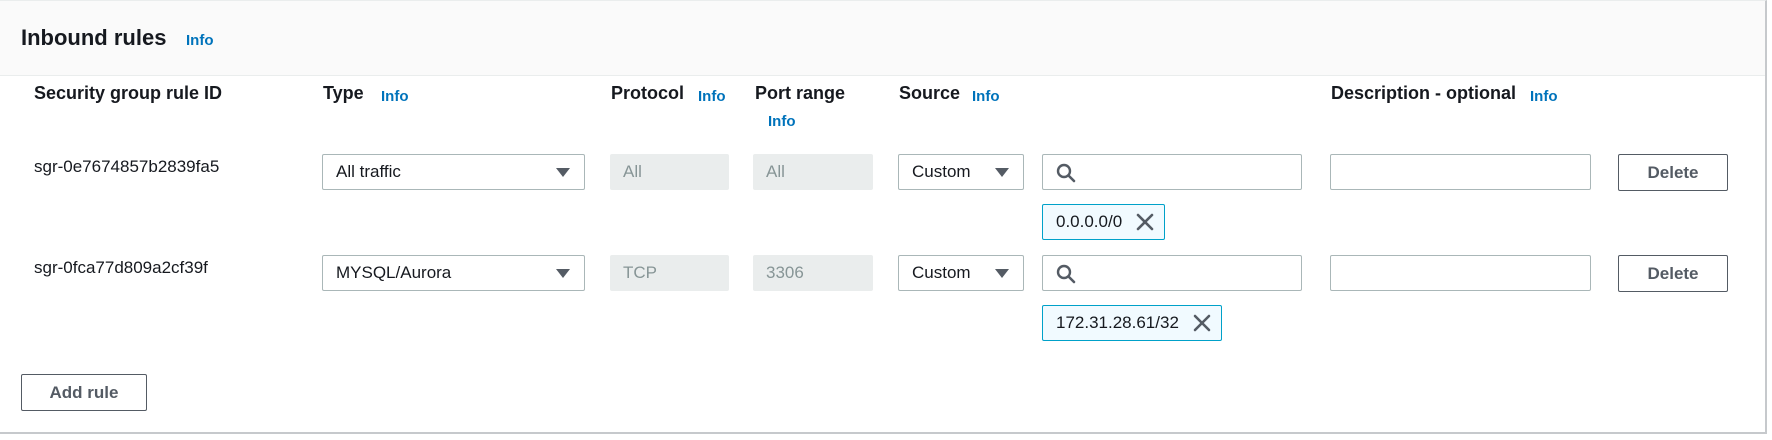 The width and height of the screenshot is (1772, 440). I want to click on source-token: 172.31.28.61/32, so click(1132, 323).